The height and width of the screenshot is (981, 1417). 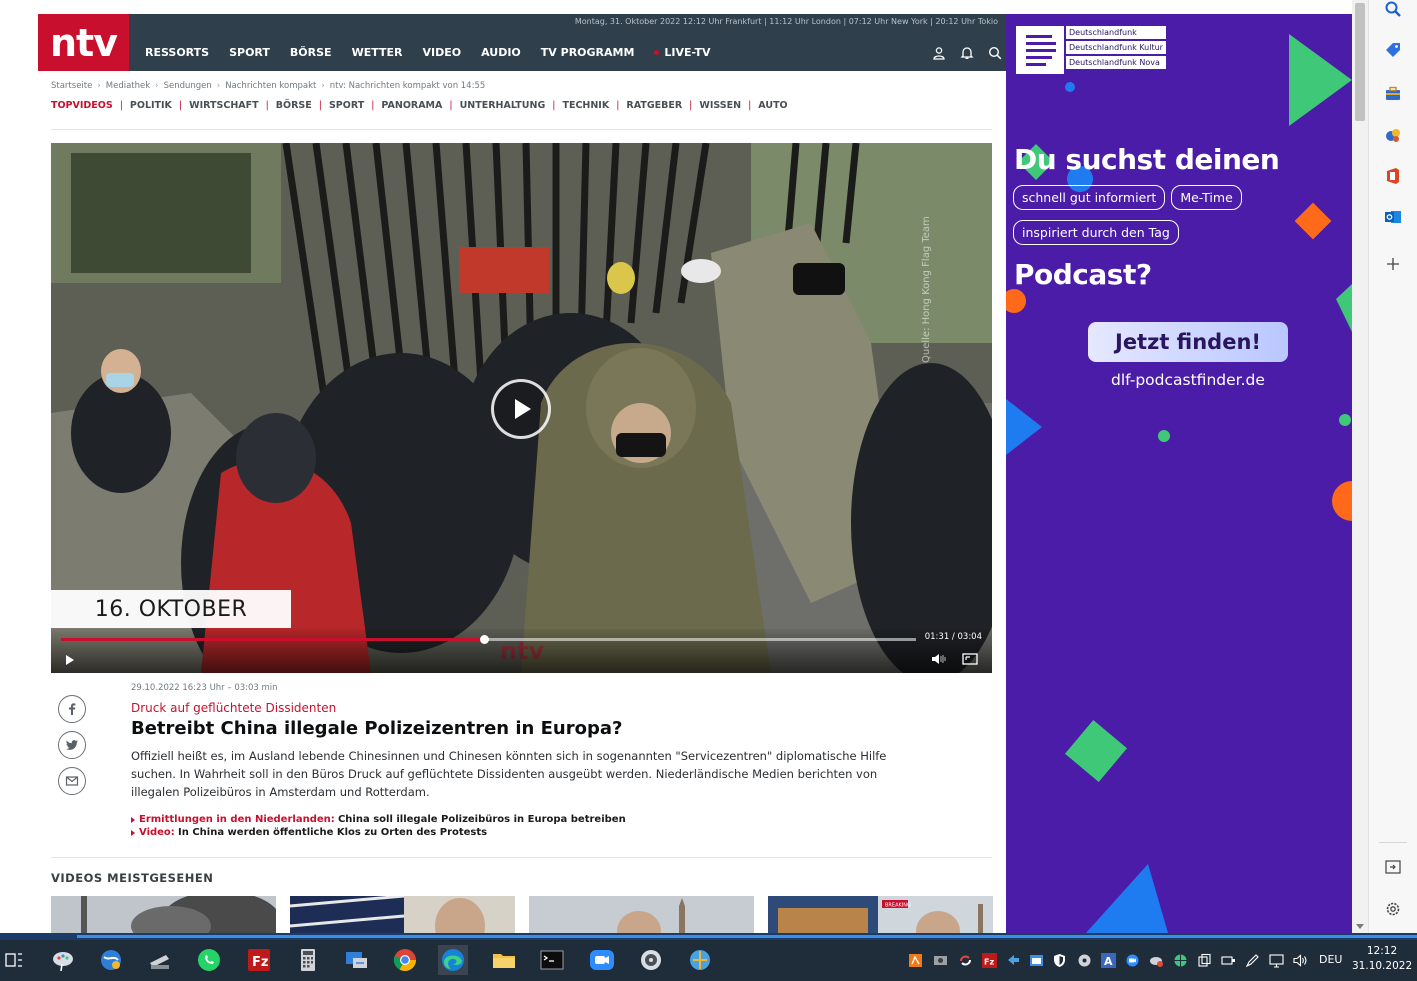 I want to click on scroll-down-arrow-icon, so click(x=1360, y=926).